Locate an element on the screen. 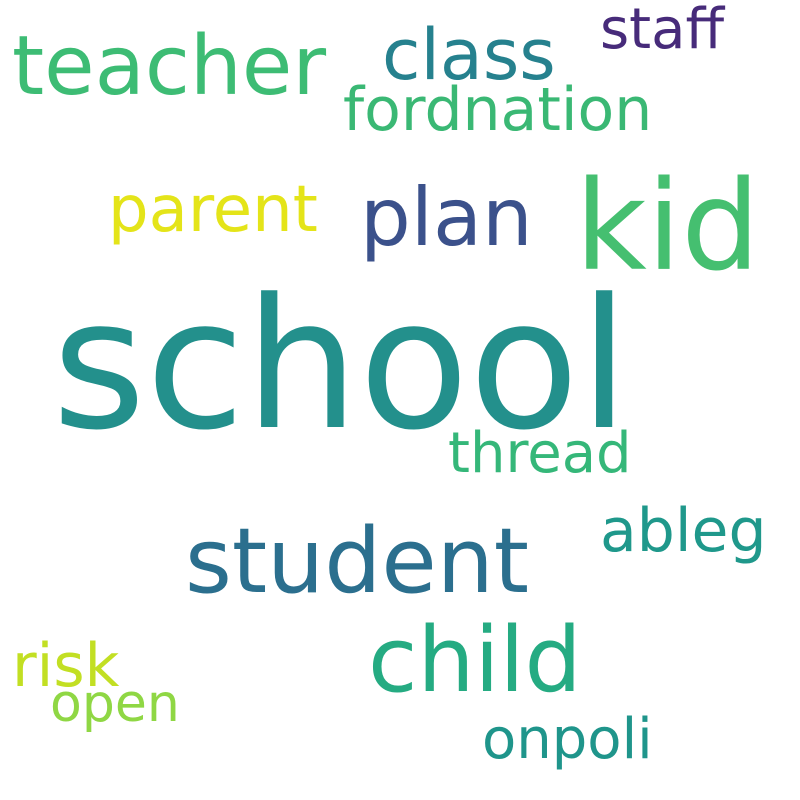 The image size is (800, 800). word-onpoli: onpoli is located at coordinates (567, 739).